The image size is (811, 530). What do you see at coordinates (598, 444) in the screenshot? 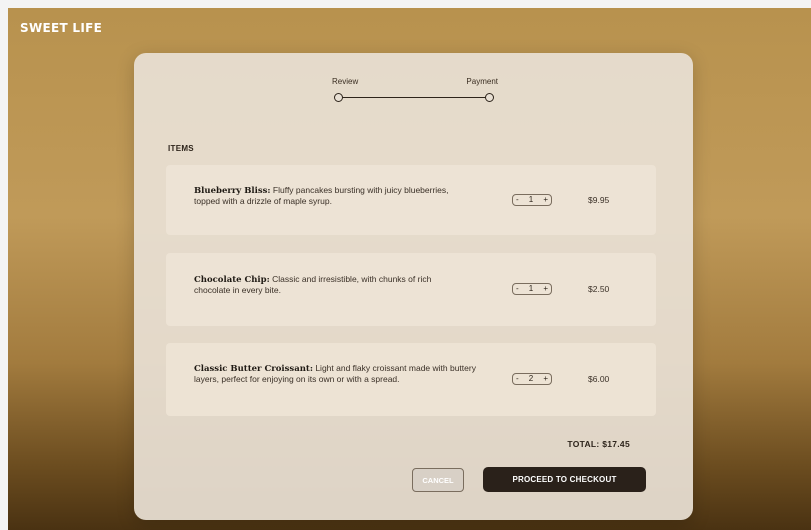
I see `order-total: TOTAL: $17.45` at bounding box center [598, 444].